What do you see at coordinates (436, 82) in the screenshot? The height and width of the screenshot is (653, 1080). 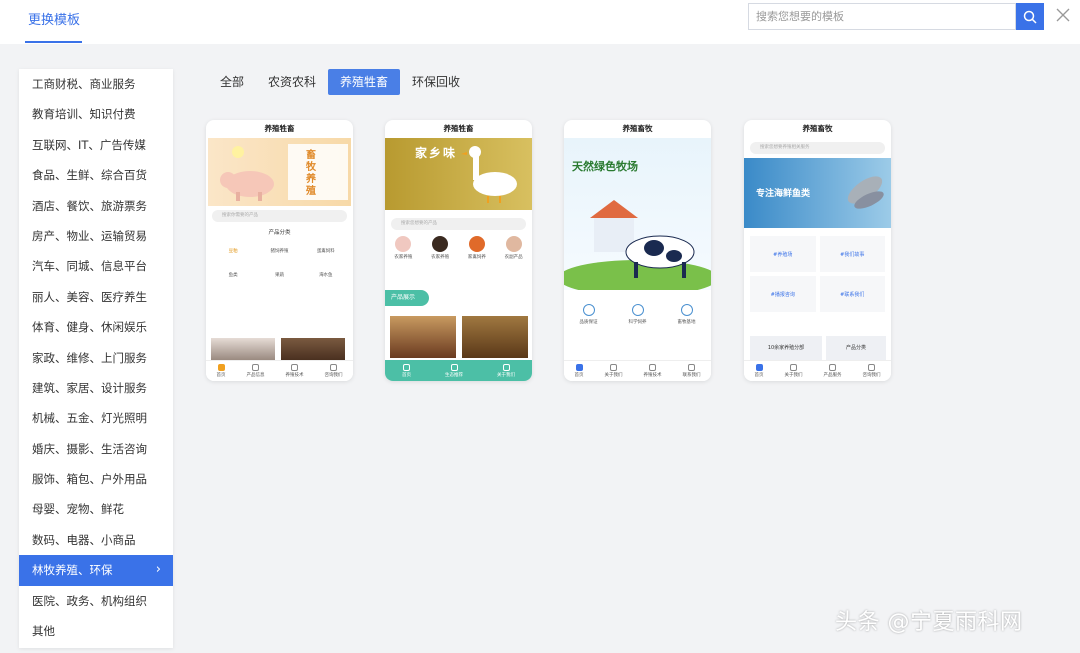 I see `filter-recycling: 环保回收` at bounding box center [436, 82].